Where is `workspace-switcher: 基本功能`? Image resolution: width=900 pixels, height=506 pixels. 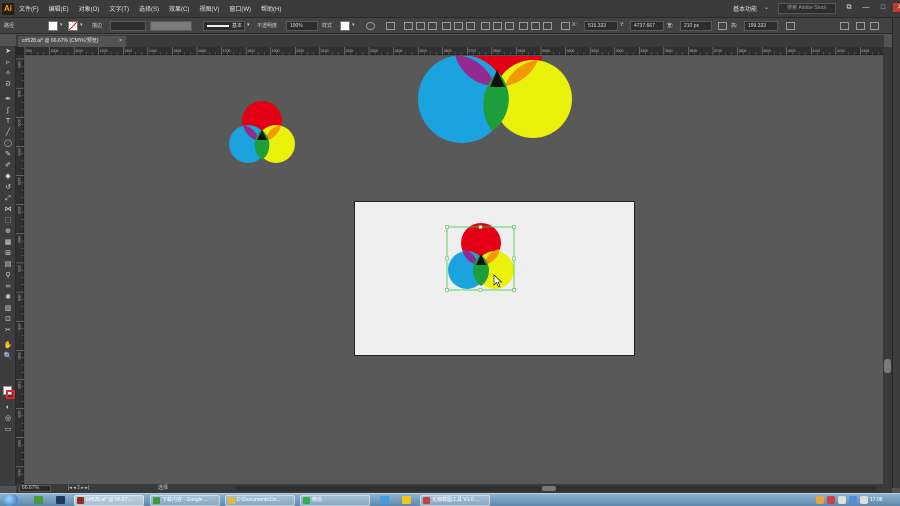
workspace-switcher: 基本功能 is located at coordinates (745, 8).